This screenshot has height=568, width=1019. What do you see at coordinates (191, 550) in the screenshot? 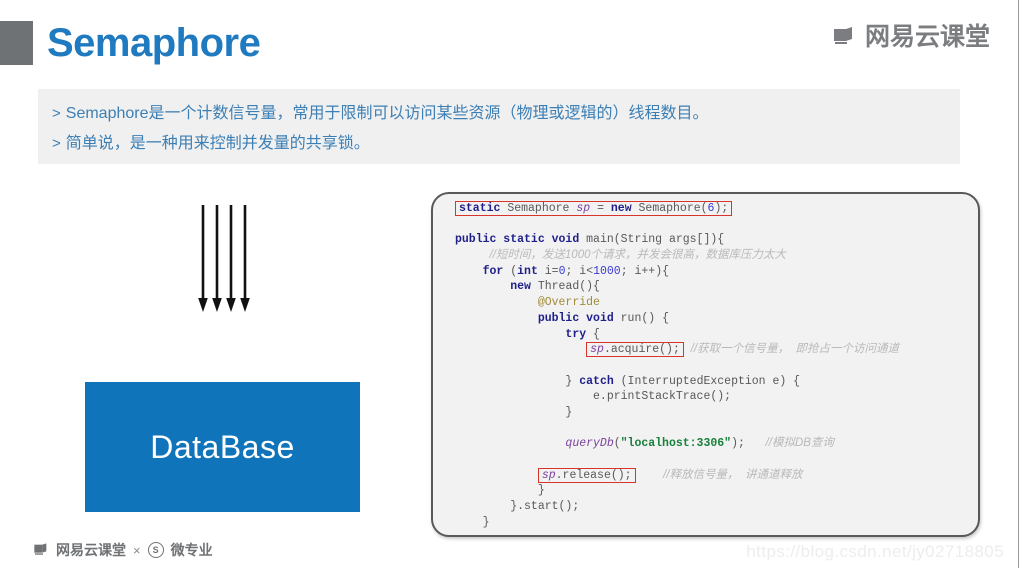
I see `footer-sub-brand: 微专业` at bounding box center [191, 550].